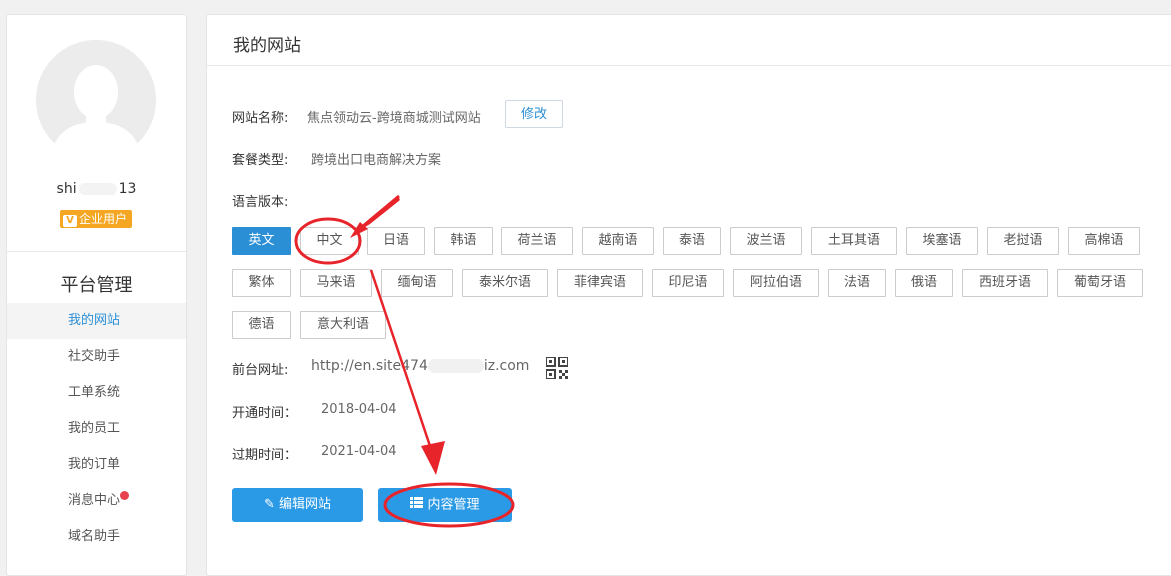  Describe the element at coordinates (267, 46) in the screenshot. I see `page-title: 我的网站` at that location.